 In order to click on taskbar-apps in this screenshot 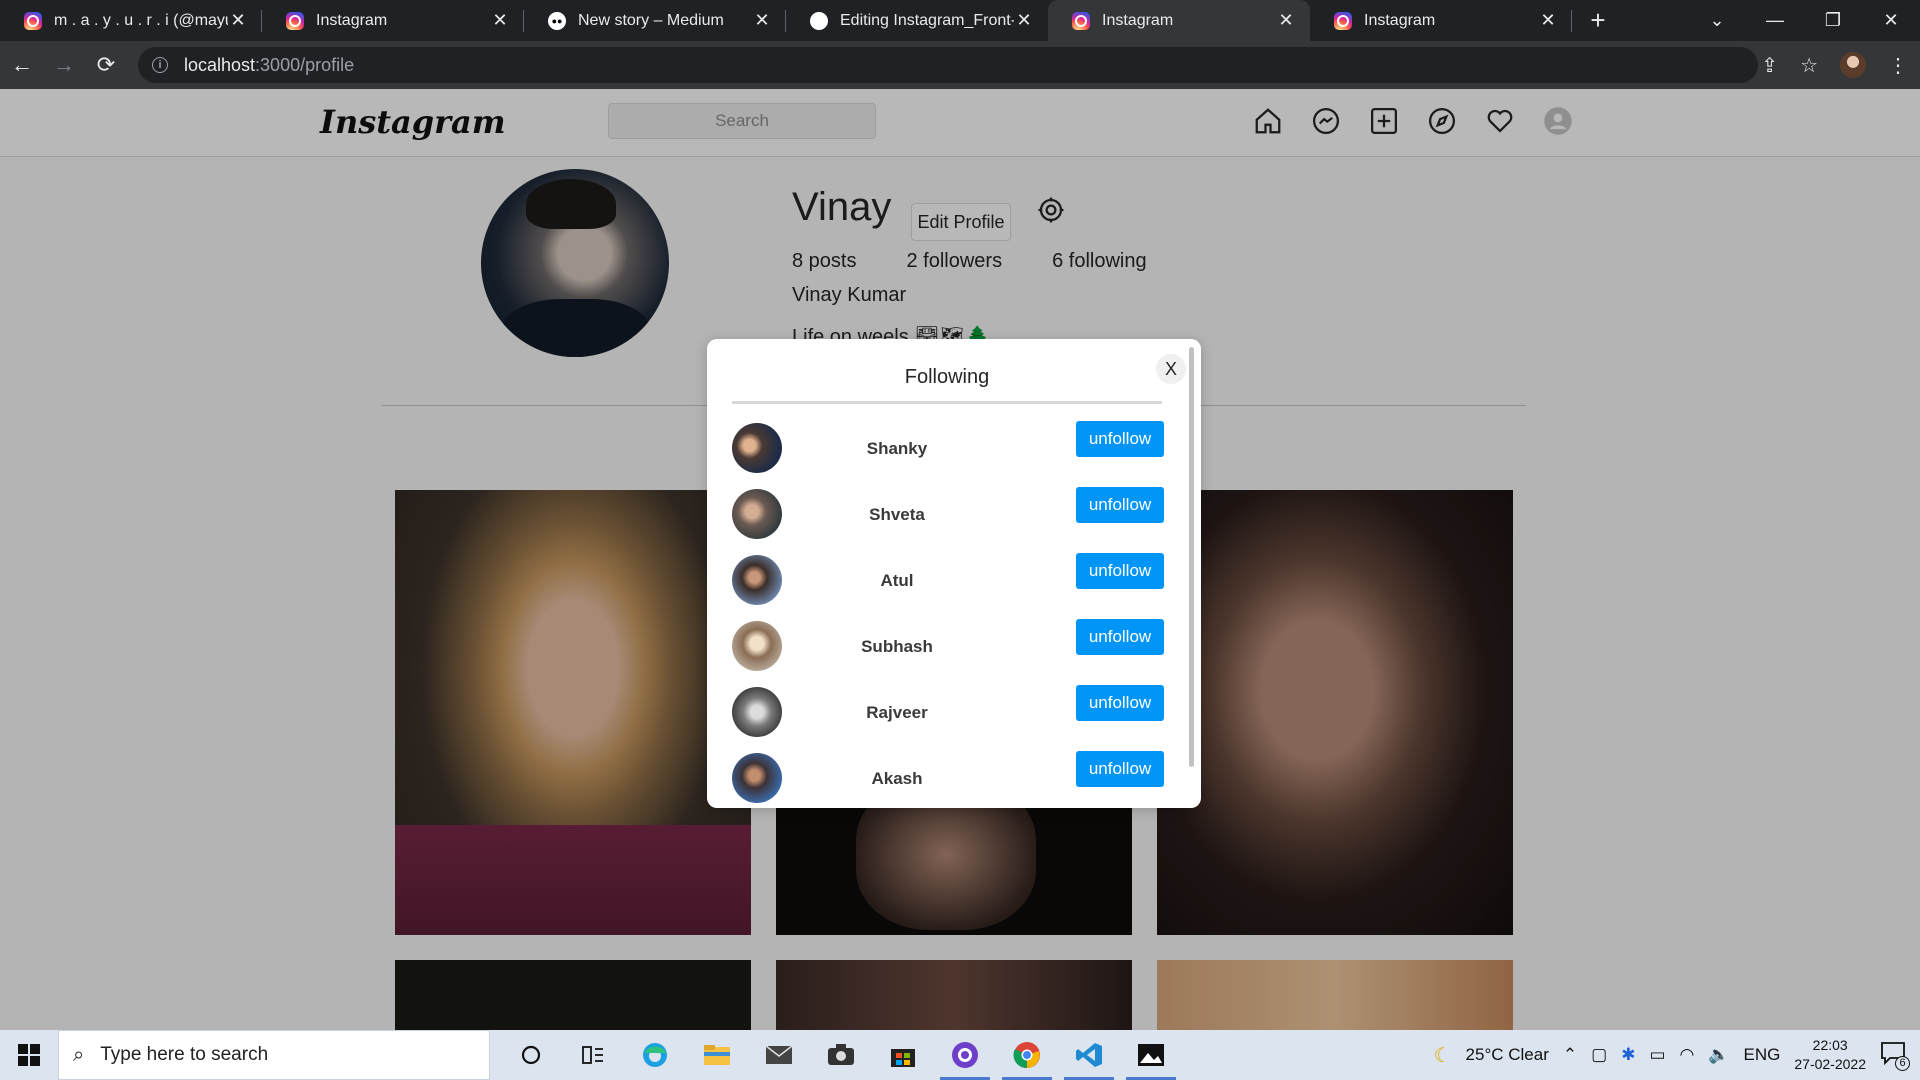, I will do `click(841, 1055)`.